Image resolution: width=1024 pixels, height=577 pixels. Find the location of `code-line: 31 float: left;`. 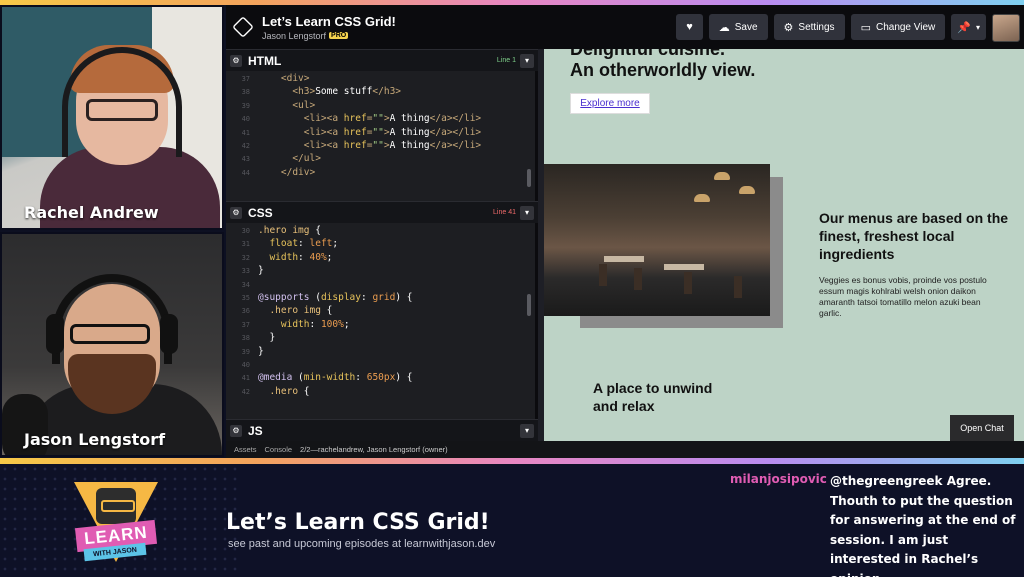

code-line: 31 float: left; is located at coordinates (382, 244).